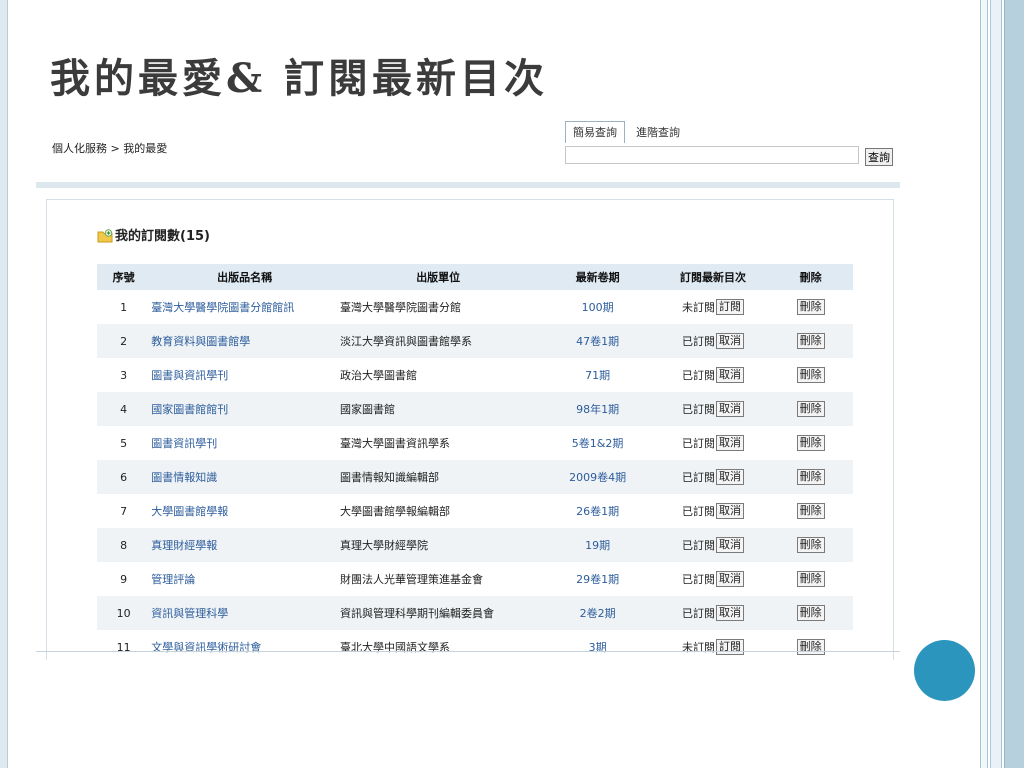  What do you see at coordinates (475, 443) in the screenshot?
I see `table-row: 5 圖書資訊學刊 臺灣大學圖書資訊學系 5卷1&2期 已訂閱 取消 刪除` at bounding box center [475, 443].